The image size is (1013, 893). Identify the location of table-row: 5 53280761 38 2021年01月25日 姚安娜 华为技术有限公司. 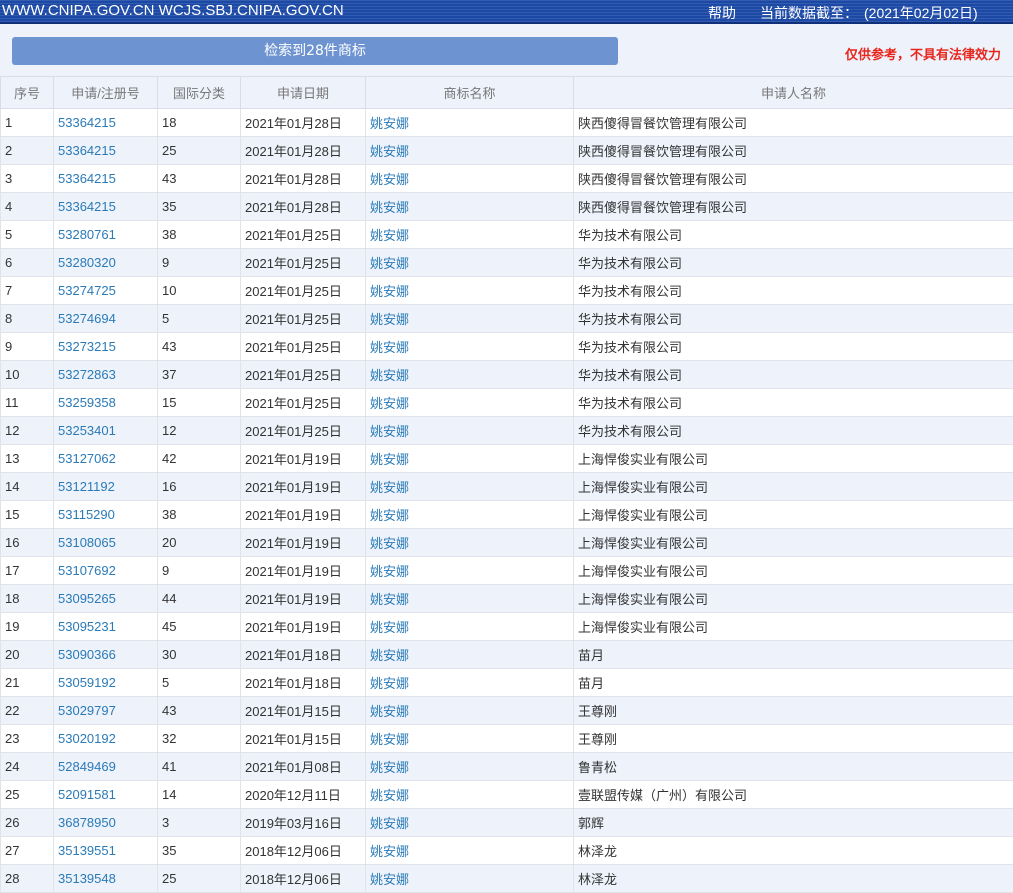
(506, 234).